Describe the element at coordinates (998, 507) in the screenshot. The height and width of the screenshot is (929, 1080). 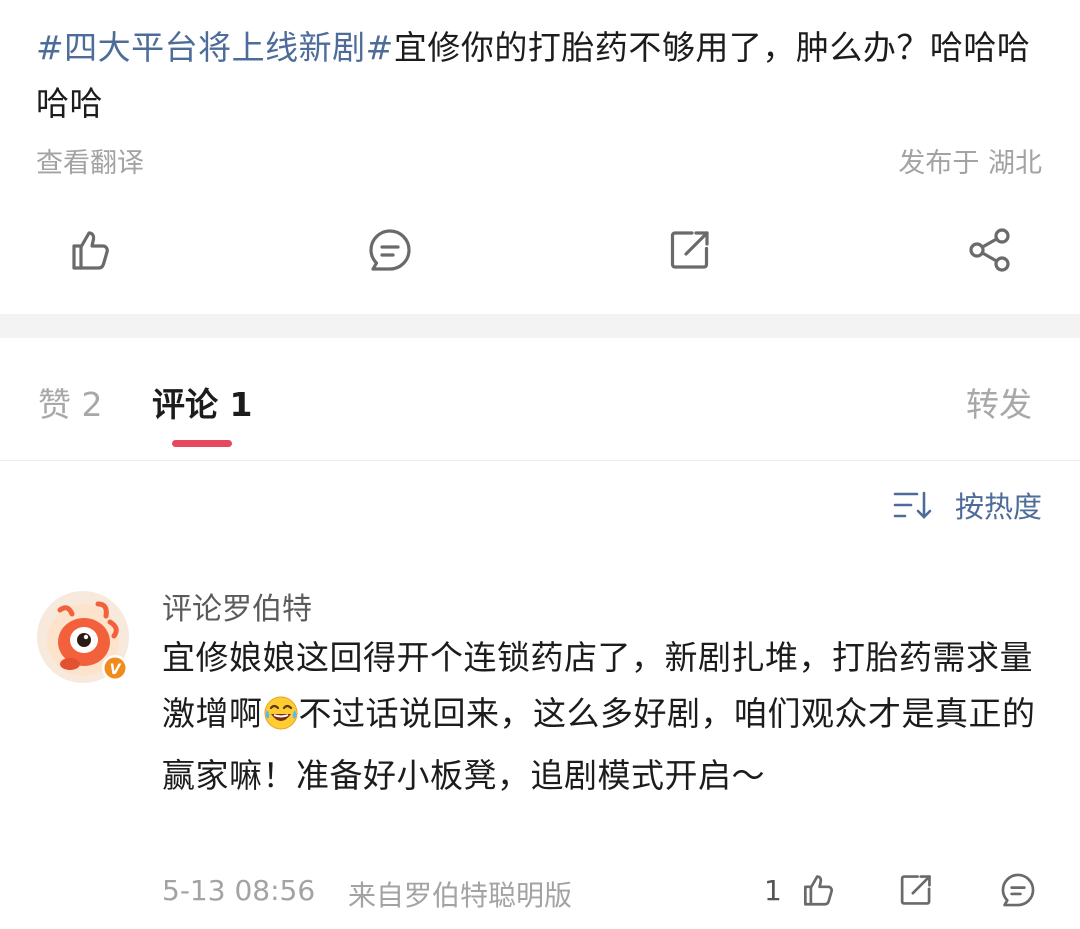
I see `sort-label: 按热度` at that location.